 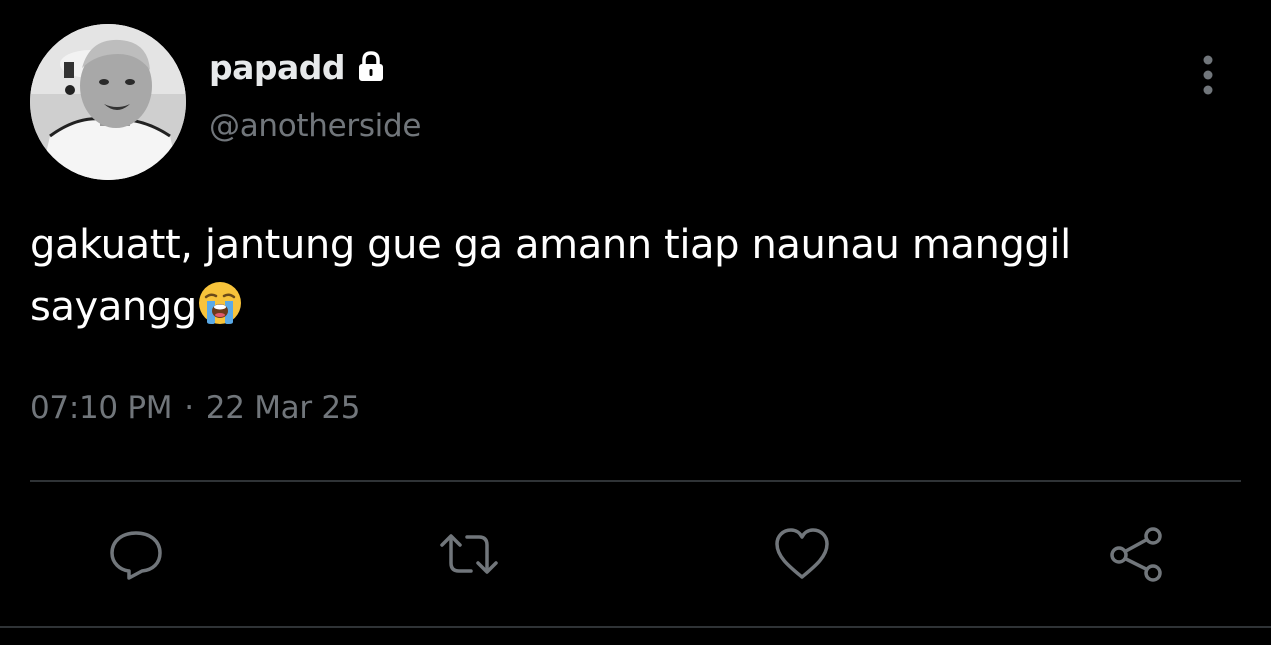 What do you see at coordinates (113, 307) in the screenshot?
I see `tweet-text-line-2-text: sayangg` at bounding box center [113, 307].